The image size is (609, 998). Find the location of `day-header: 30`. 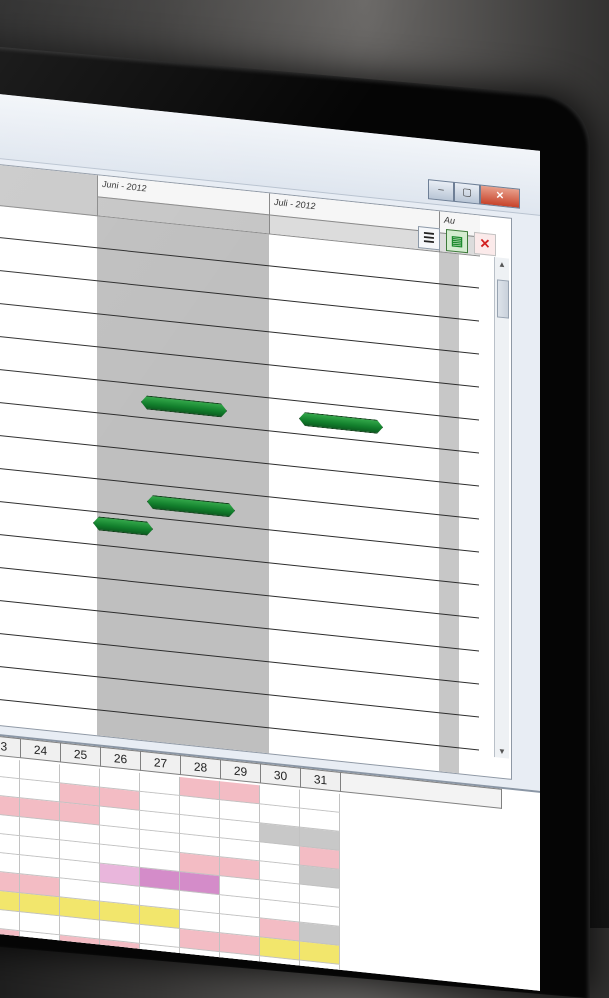

day-header: 30 is located at coordinates (281, 775).